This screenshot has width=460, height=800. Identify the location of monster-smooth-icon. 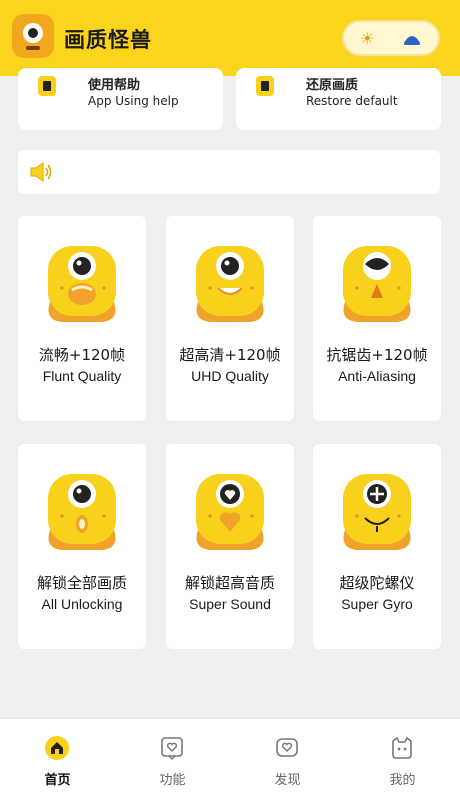
(82, 284).